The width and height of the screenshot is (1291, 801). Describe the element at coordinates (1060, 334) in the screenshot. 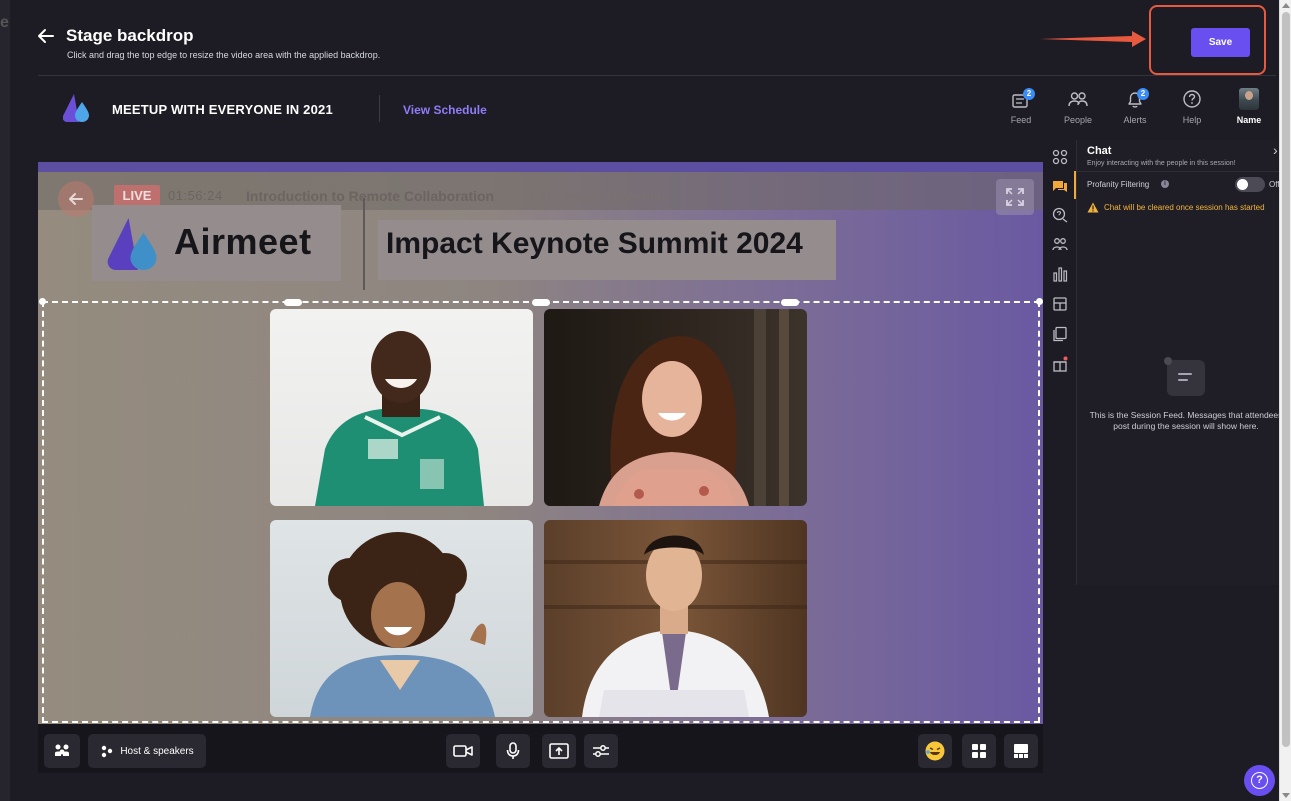

I see `resources-icon` at that location.